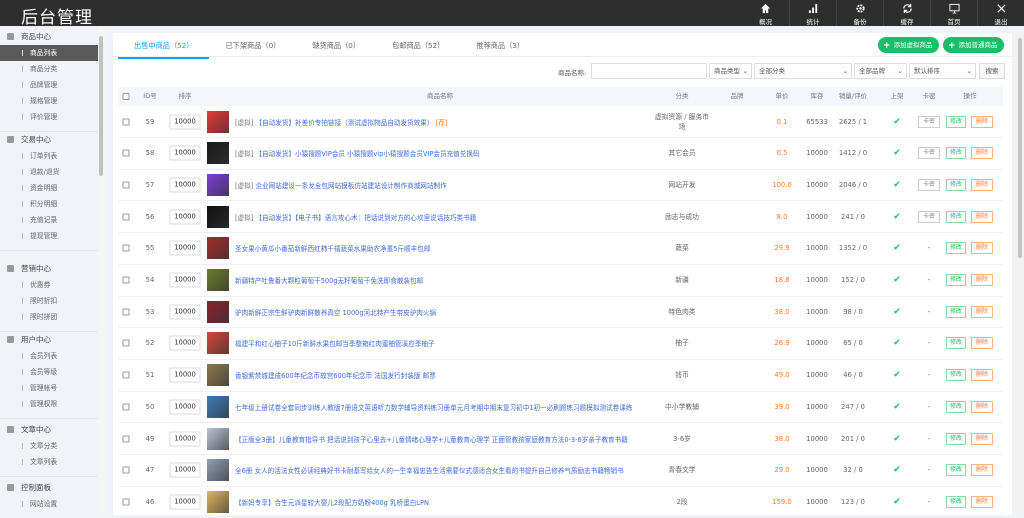 The width and height of the screenshot is (1024, 518). Describe the element at coordinates (49, 101) in the screenshot. I see `sidebar-item: 规格管理` at that location.